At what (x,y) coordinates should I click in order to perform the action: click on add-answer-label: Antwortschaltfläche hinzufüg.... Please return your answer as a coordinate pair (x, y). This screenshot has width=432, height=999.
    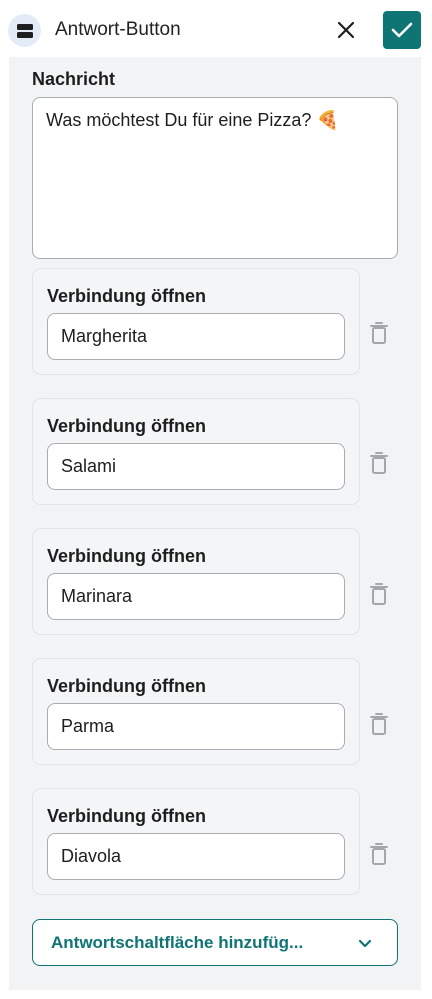
    Looking at the image, I should click on (177, 942).